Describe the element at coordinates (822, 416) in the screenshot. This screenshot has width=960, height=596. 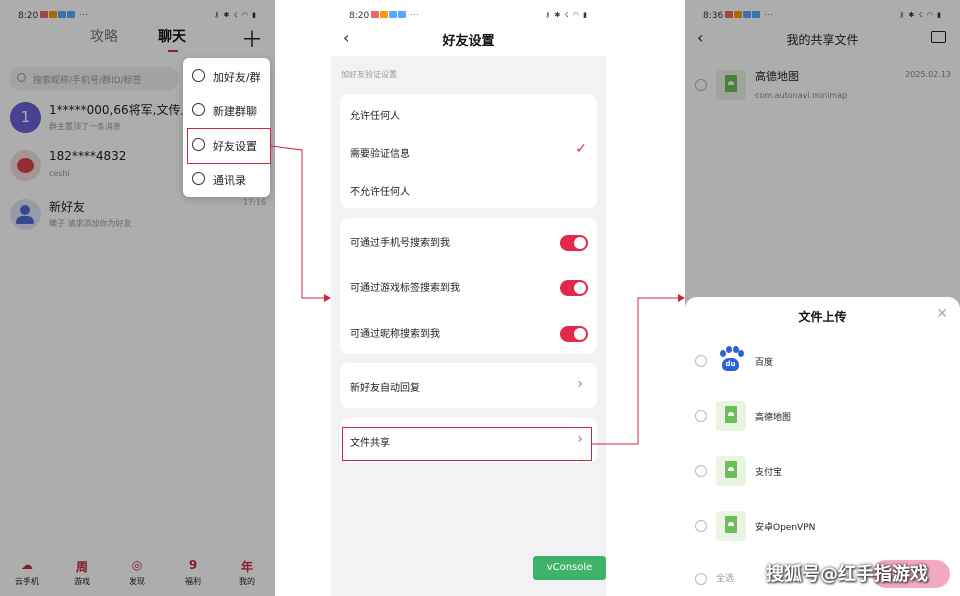
I see `upload-item: 高德地图` at that location.